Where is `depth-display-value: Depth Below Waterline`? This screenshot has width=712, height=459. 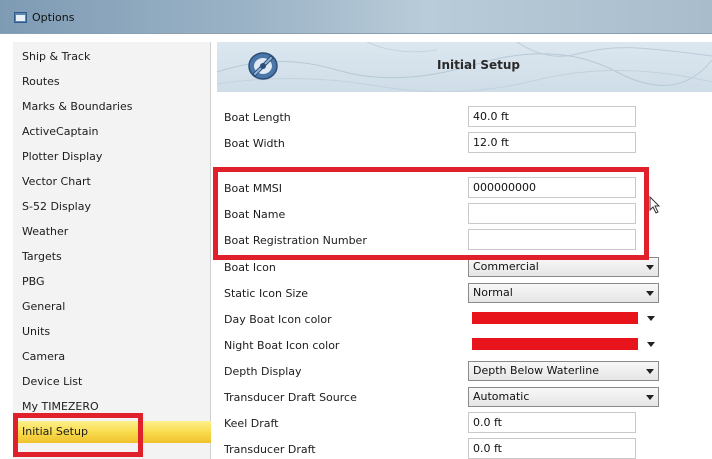
depth-display-value: Depth Below Waterline is located at coordinates (536, 370).